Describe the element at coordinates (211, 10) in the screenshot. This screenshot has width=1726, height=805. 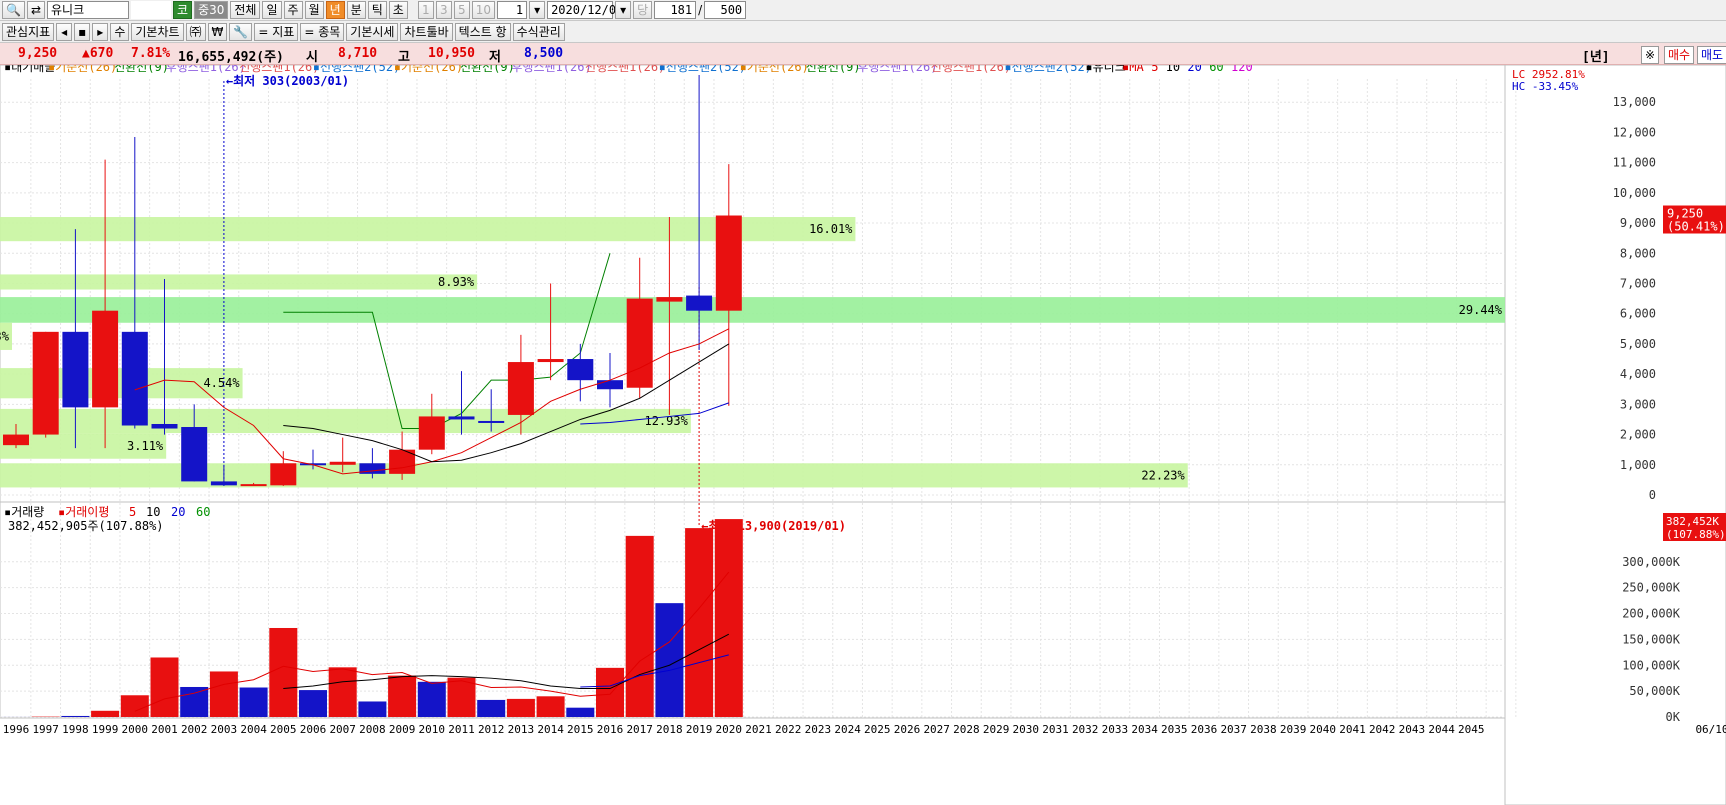
I see `index-badge: 중30` at that location.